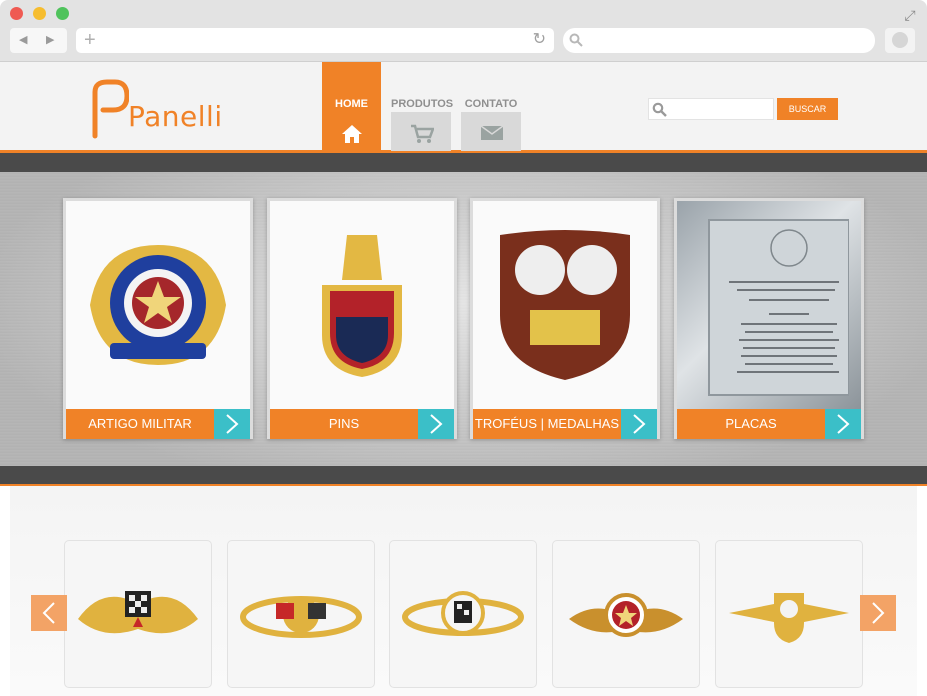 This screenshot has width=927, height=696. I want to click on category-image-trofeus, so click(565, 305).